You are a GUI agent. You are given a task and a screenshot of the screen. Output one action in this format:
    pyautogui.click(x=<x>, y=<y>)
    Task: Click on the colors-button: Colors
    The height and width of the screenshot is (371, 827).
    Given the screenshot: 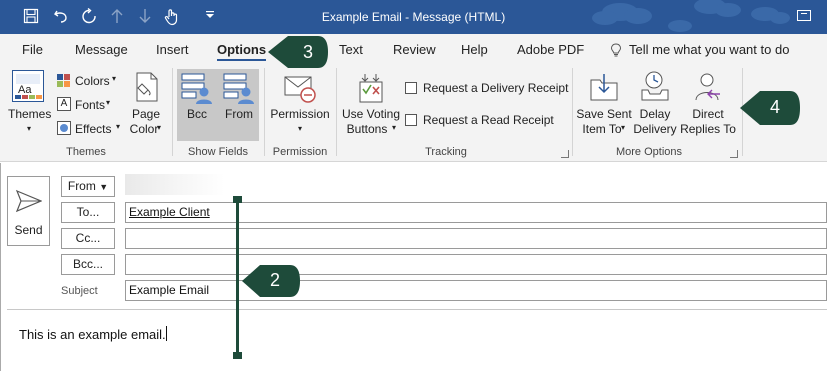 What is the action you would take?
    pyautogui.click(x=92, y=81)
    